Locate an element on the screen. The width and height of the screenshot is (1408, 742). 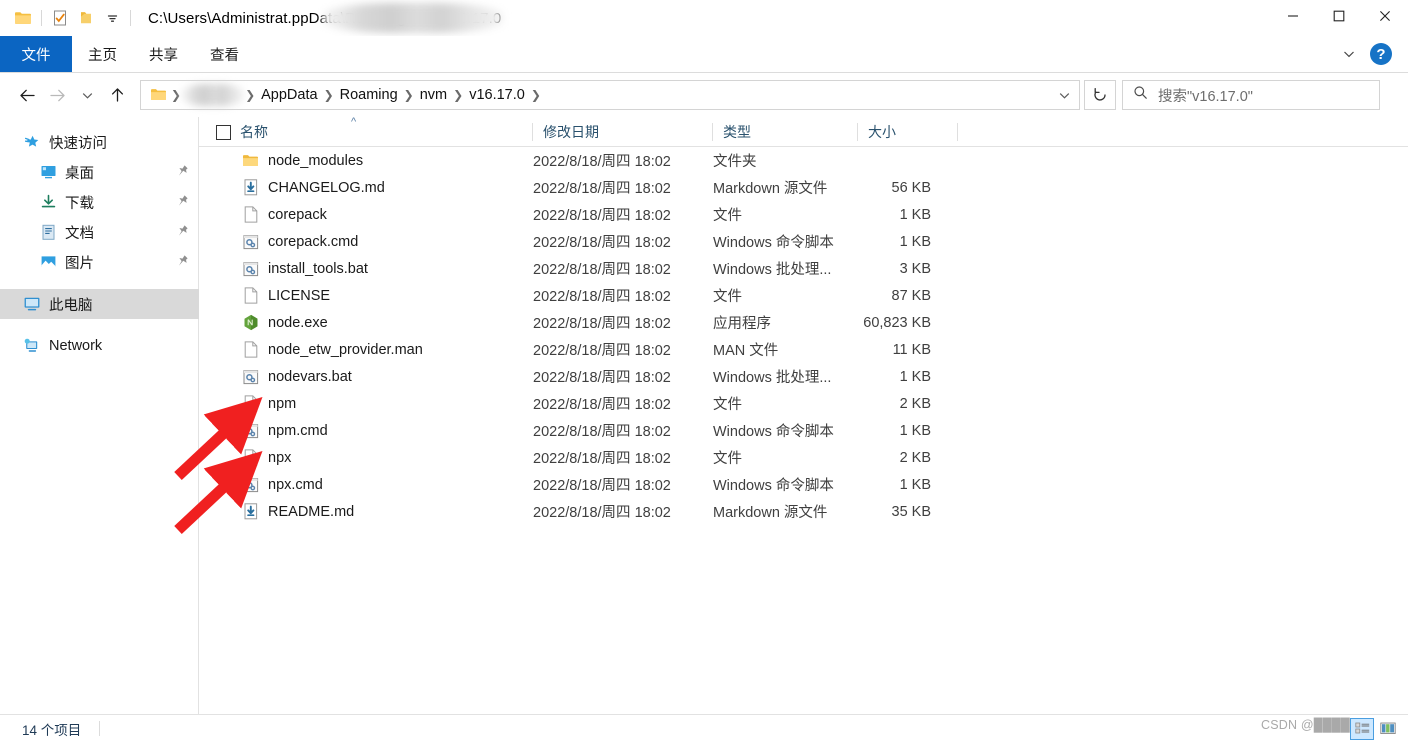
maximize-button is located at coordinates (1339, 16).